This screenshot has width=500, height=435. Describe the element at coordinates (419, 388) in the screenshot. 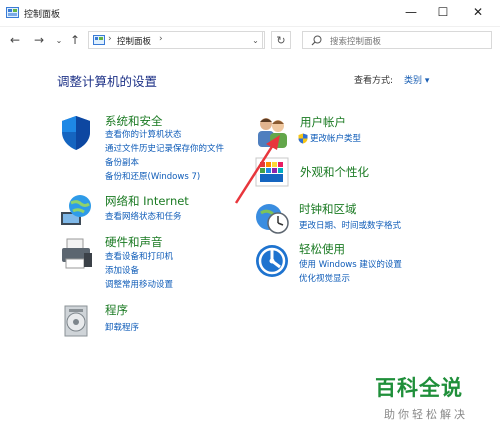

I see `watermark-title: 百科全说` at that location.